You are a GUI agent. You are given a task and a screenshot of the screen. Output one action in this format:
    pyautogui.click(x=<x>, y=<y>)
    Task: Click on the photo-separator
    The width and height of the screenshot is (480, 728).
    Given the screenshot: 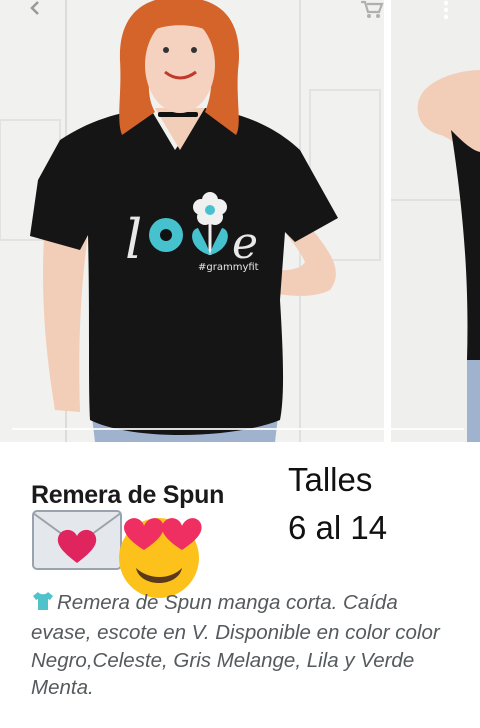 What is the action you would take?
    pyautogui.click(x=387, y=221)
    